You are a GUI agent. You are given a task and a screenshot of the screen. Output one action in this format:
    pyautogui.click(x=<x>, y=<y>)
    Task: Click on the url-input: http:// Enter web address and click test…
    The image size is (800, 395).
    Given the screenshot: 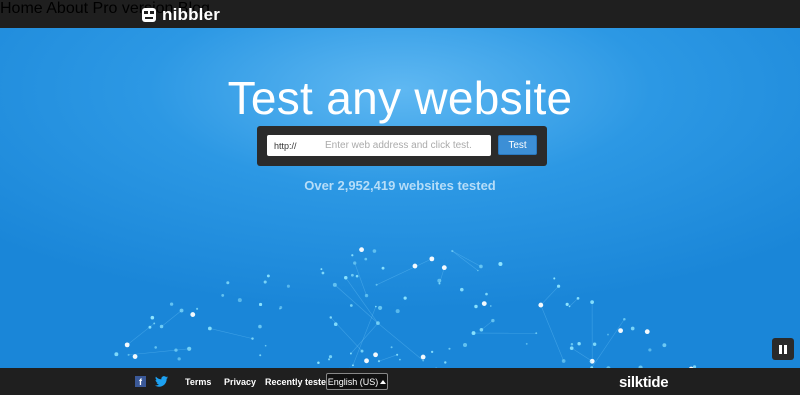 What is the action you would take?
    pyautogui.click(x=379, y=145)
    